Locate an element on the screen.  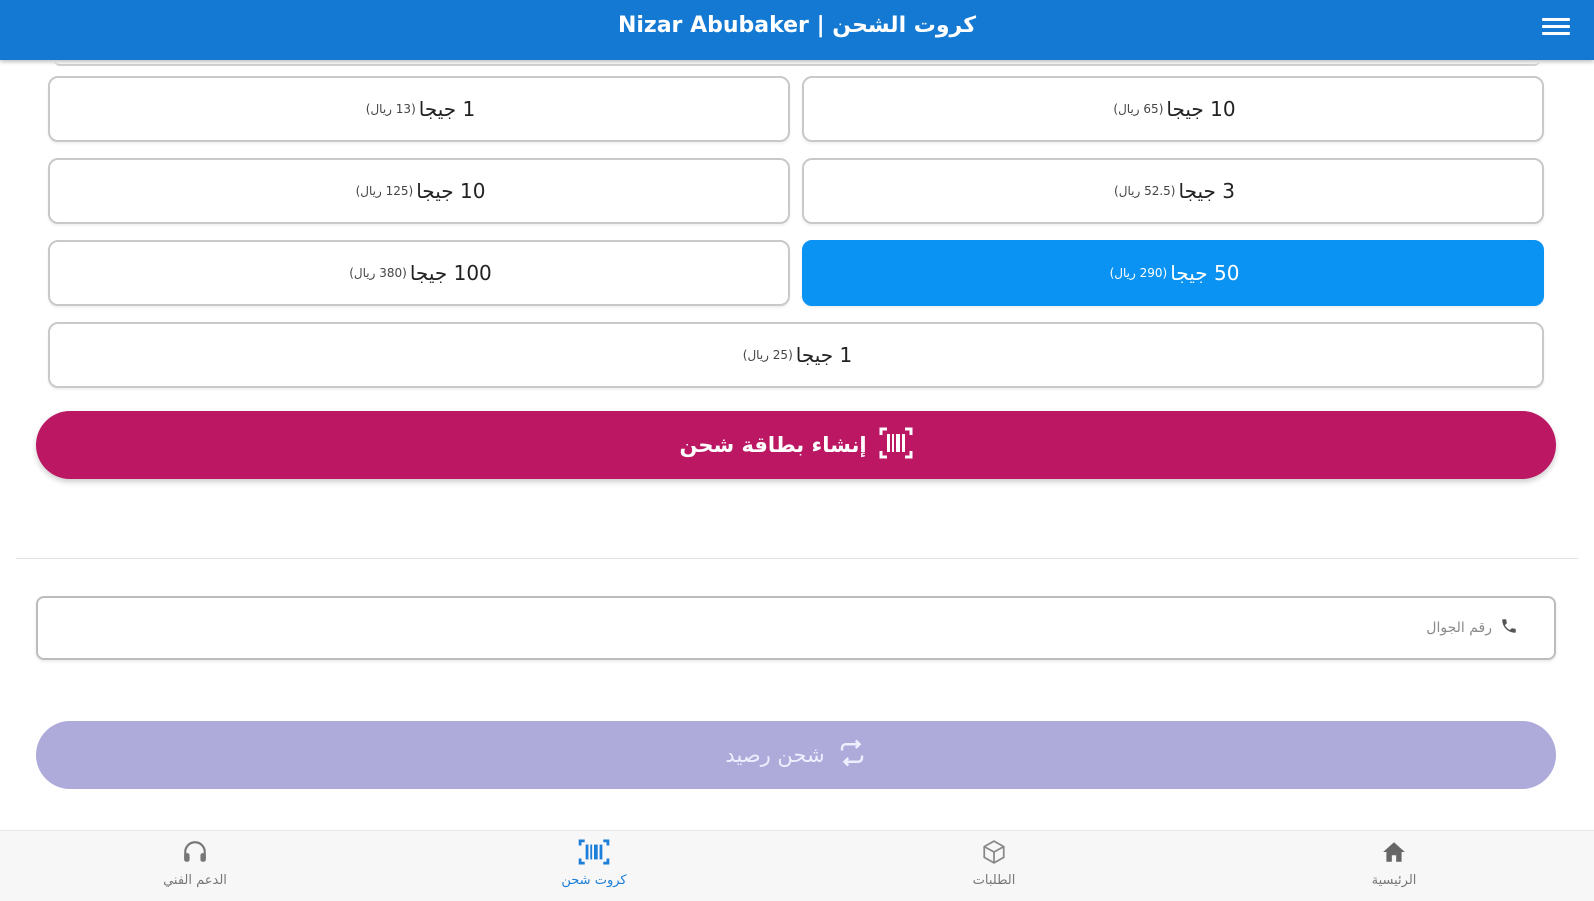
topup-button: شحن رصيد is located at coordinates (796, 755).